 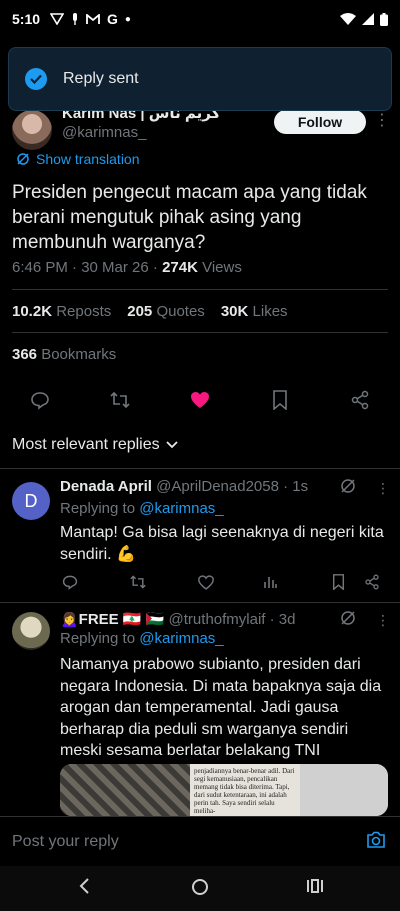 I want to click on sort-label: Most relevant replies, so click(x=86, y=444).